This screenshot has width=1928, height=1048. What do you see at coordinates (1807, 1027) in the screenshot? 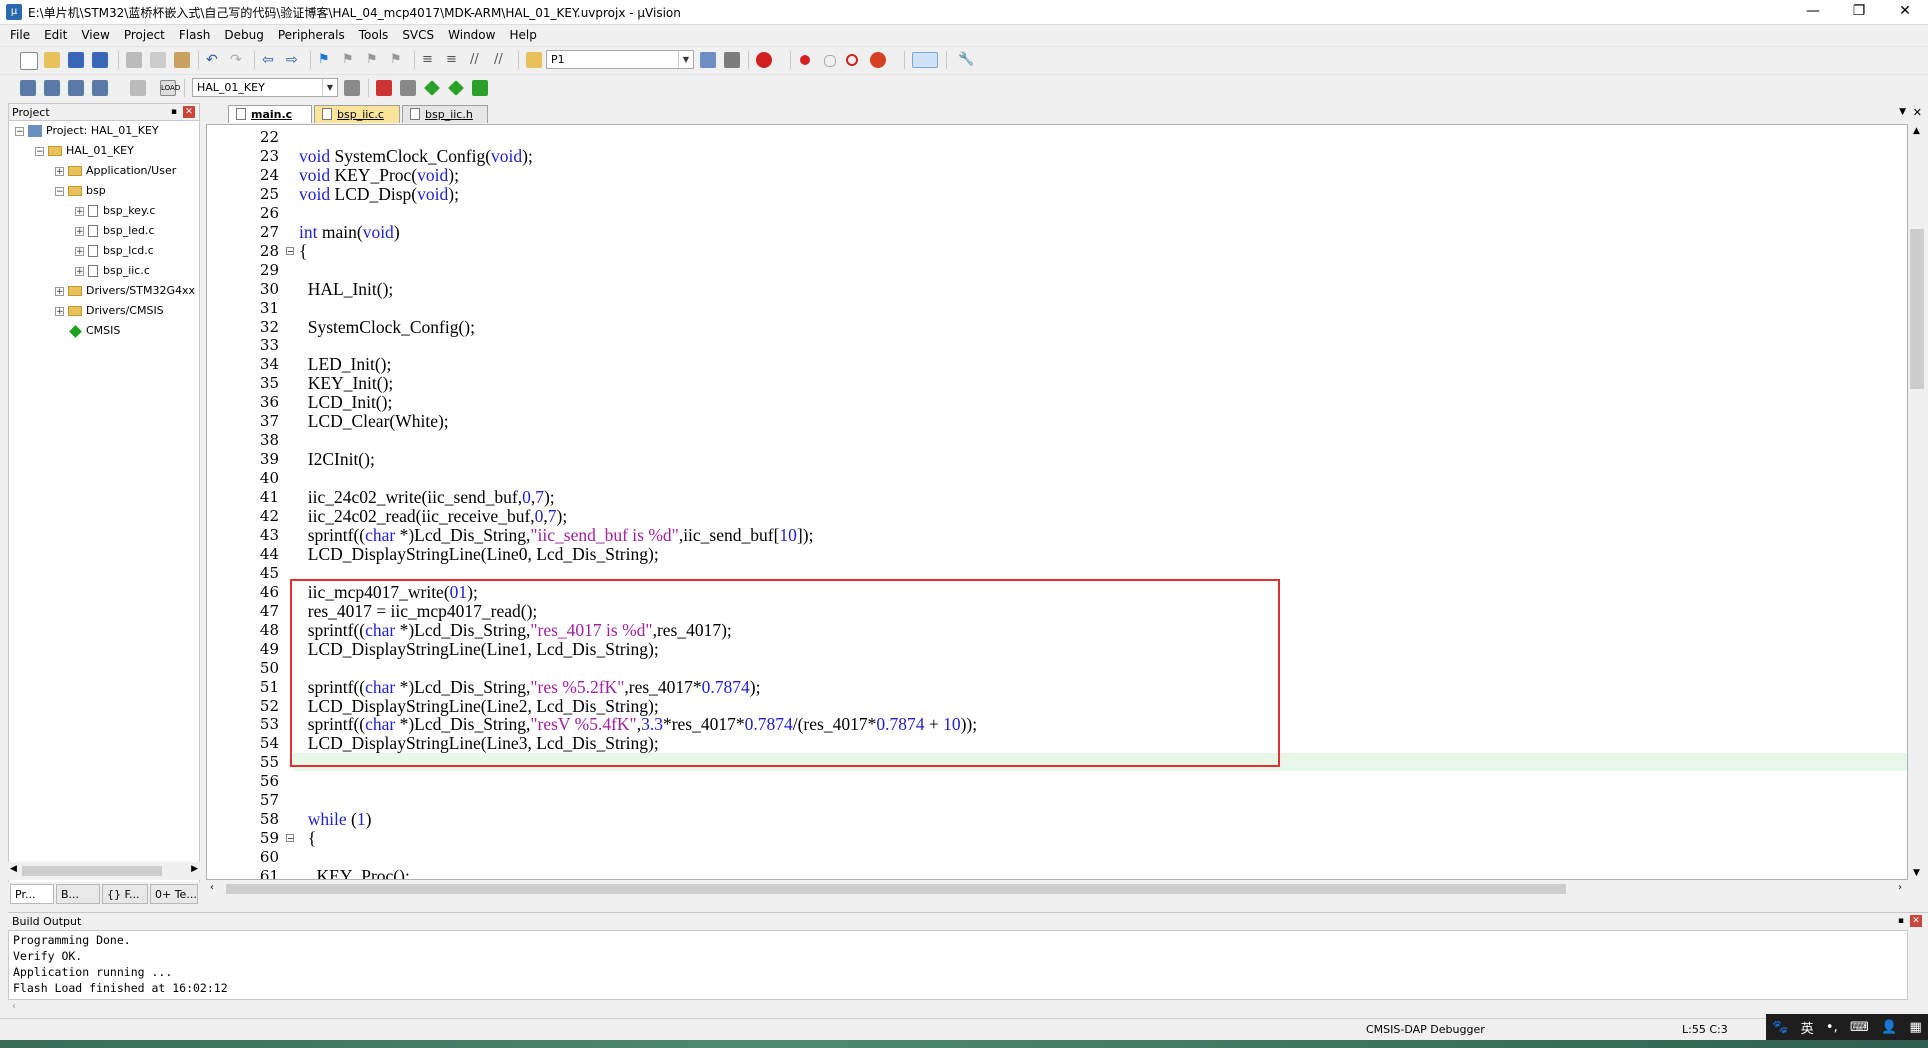
I see `ime-language: 英` at bounding box center [1807, 1027].